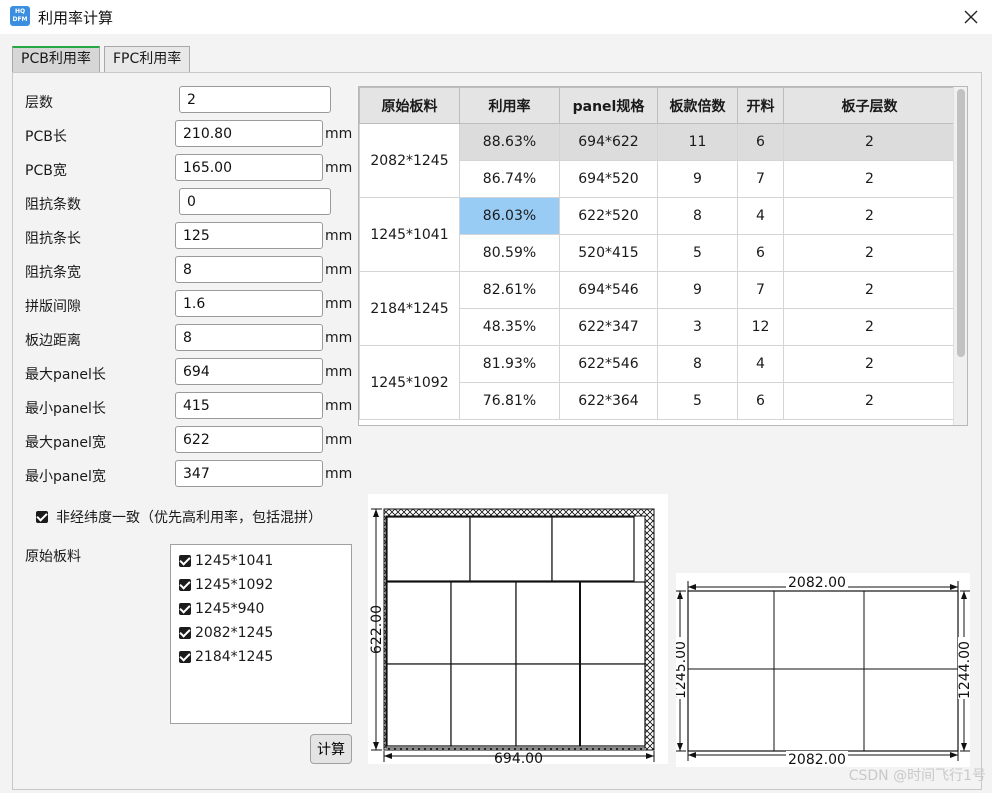 This screenshot has height=793, width=992. What do you see at coordinates (509, 105) in the screenshot?
I see `column-header: 利用率` at bounding box center [509, 105].